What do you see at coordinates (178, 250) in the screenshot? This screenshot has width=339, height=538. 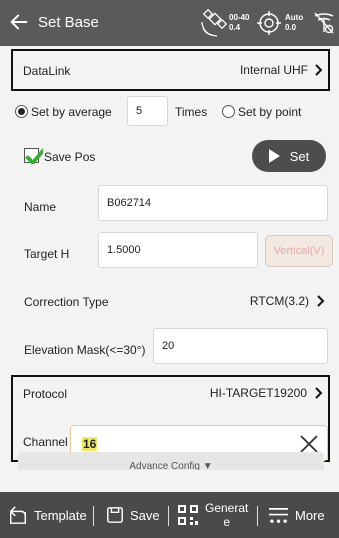 I see `target-h-input: 1.5000` at bounding box center [178, 250].